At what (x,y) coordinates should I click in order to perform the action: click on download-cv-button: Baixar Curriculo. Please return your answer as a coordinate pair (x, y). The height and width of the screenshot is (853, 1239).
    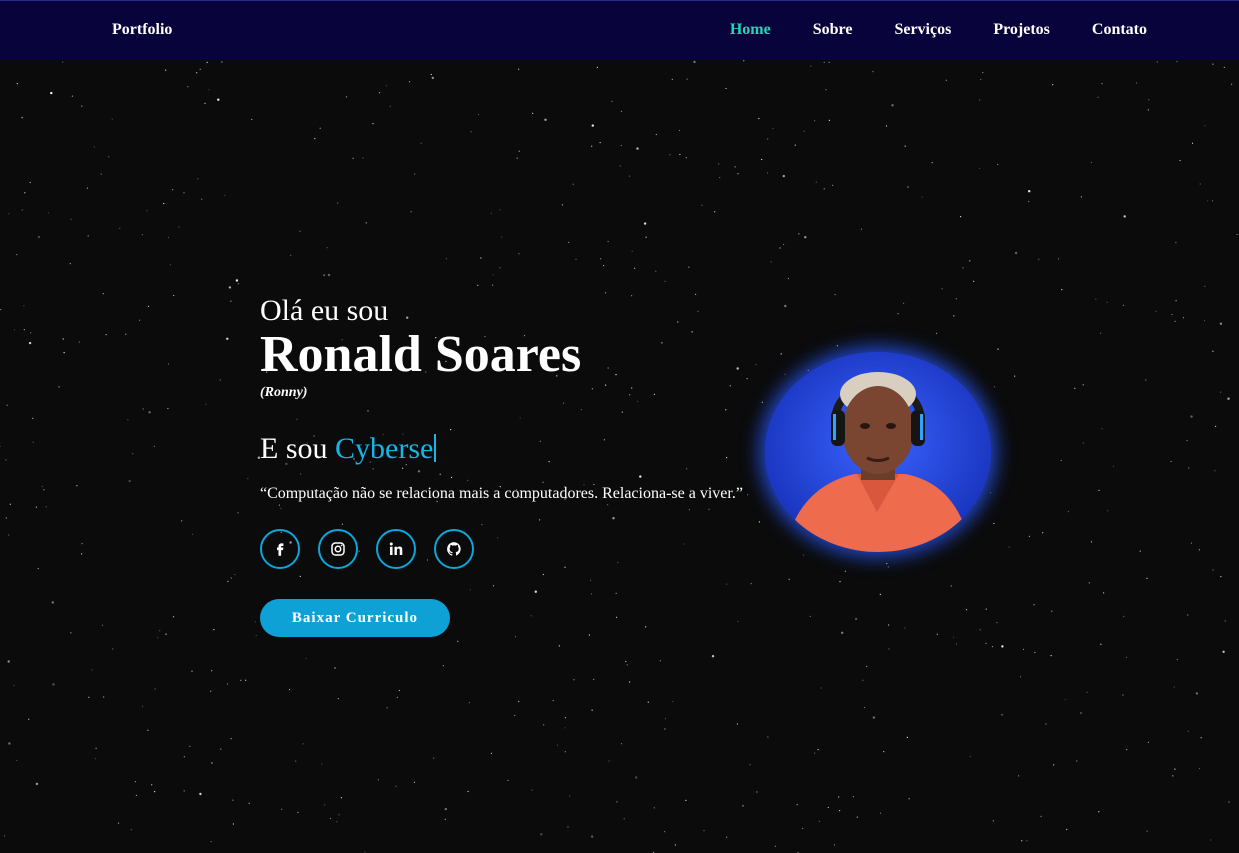
    Looking at the image, I should click on (355, 618).